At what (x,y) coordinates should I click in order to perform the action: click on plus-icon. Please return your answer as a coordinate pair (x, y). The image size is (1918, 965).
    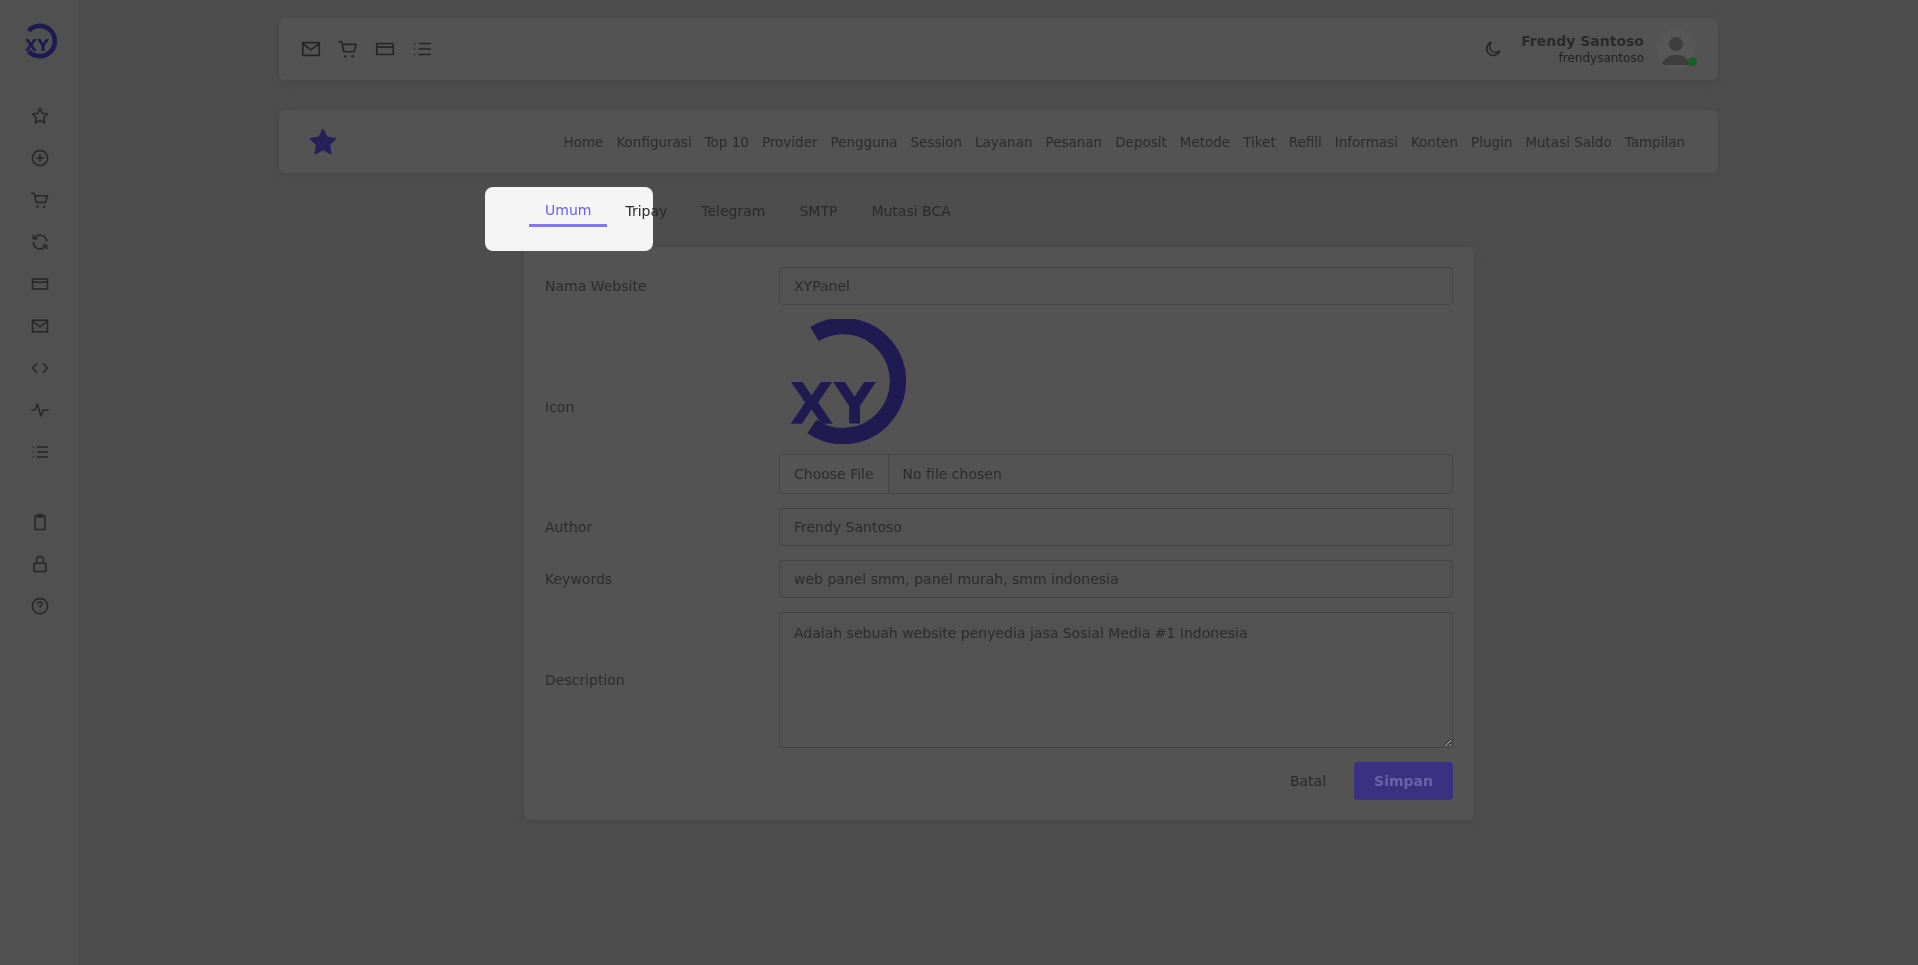
    Looking at the image, I should click on (39, 158).